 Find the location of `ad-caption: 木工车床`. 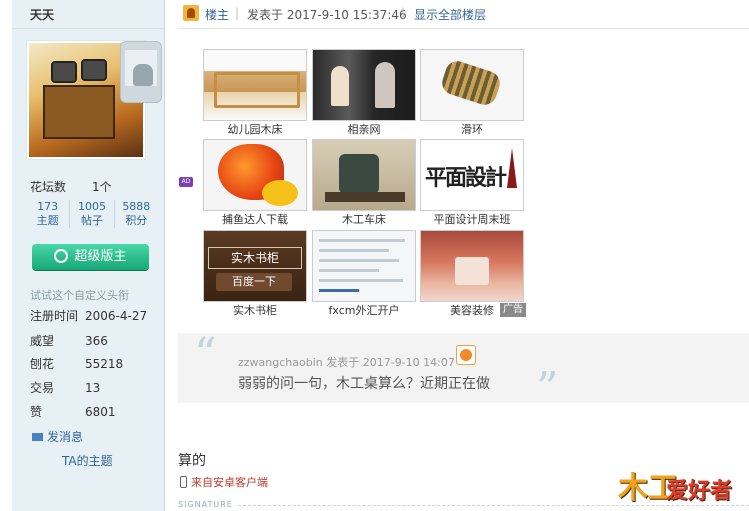

ad-caption: 木工车床 is located at coordinates (364, 219).